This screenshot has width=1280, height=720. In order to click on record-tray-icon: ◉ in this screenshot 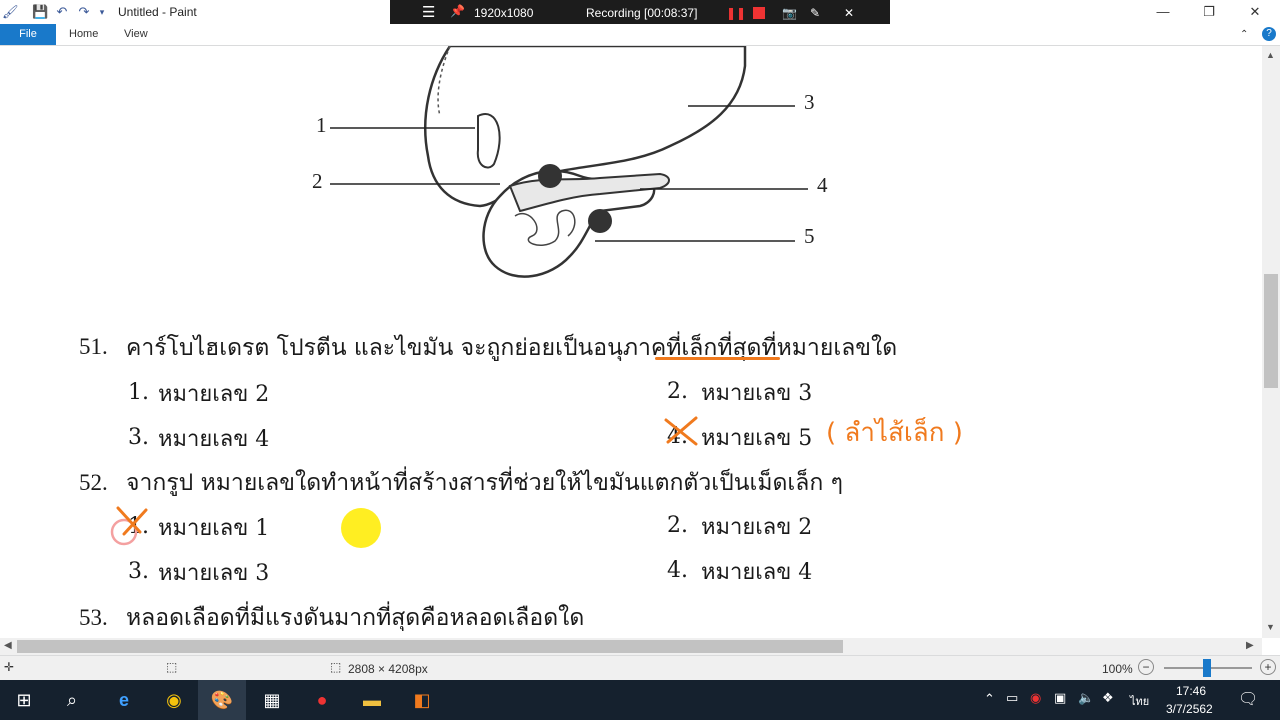, I will do `click(1035, 698)`.